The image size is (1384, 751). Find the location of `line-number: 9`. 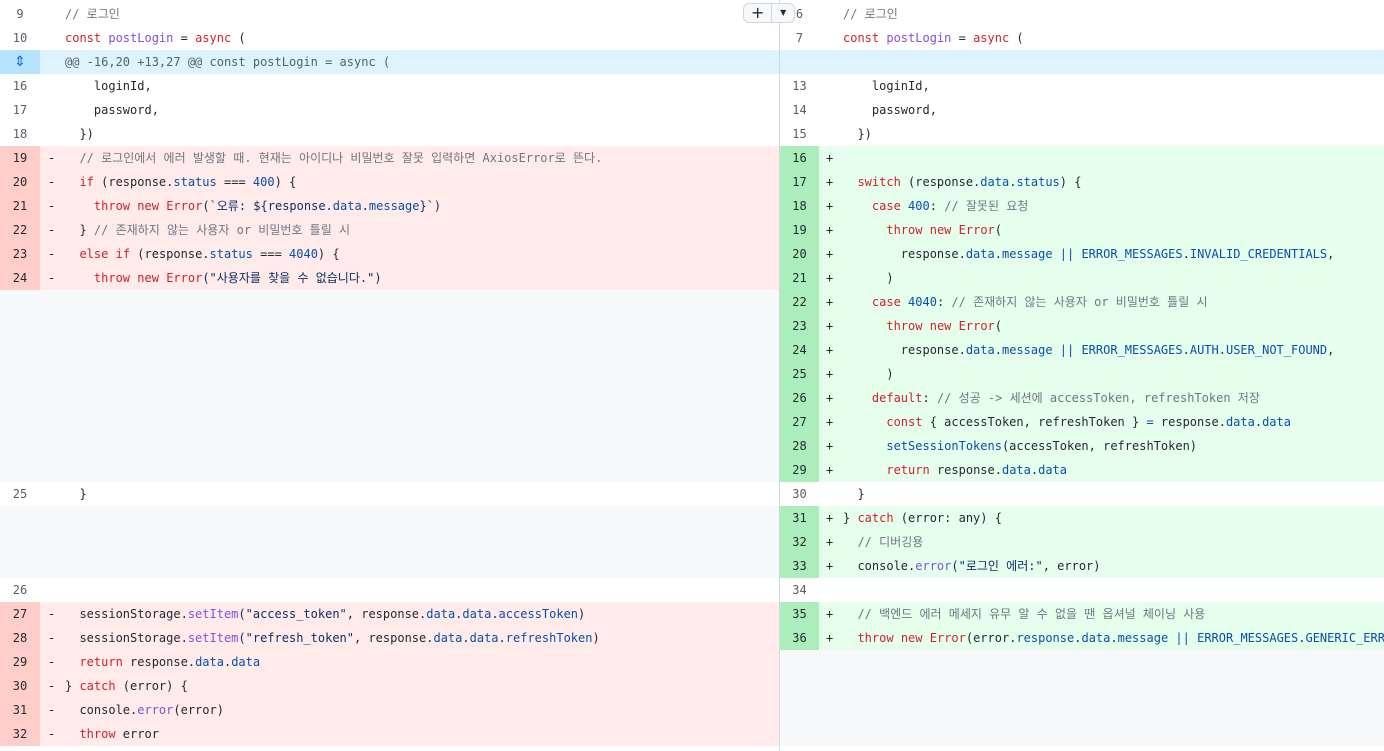

line-number: 9 is located at coordinates (20, 14).